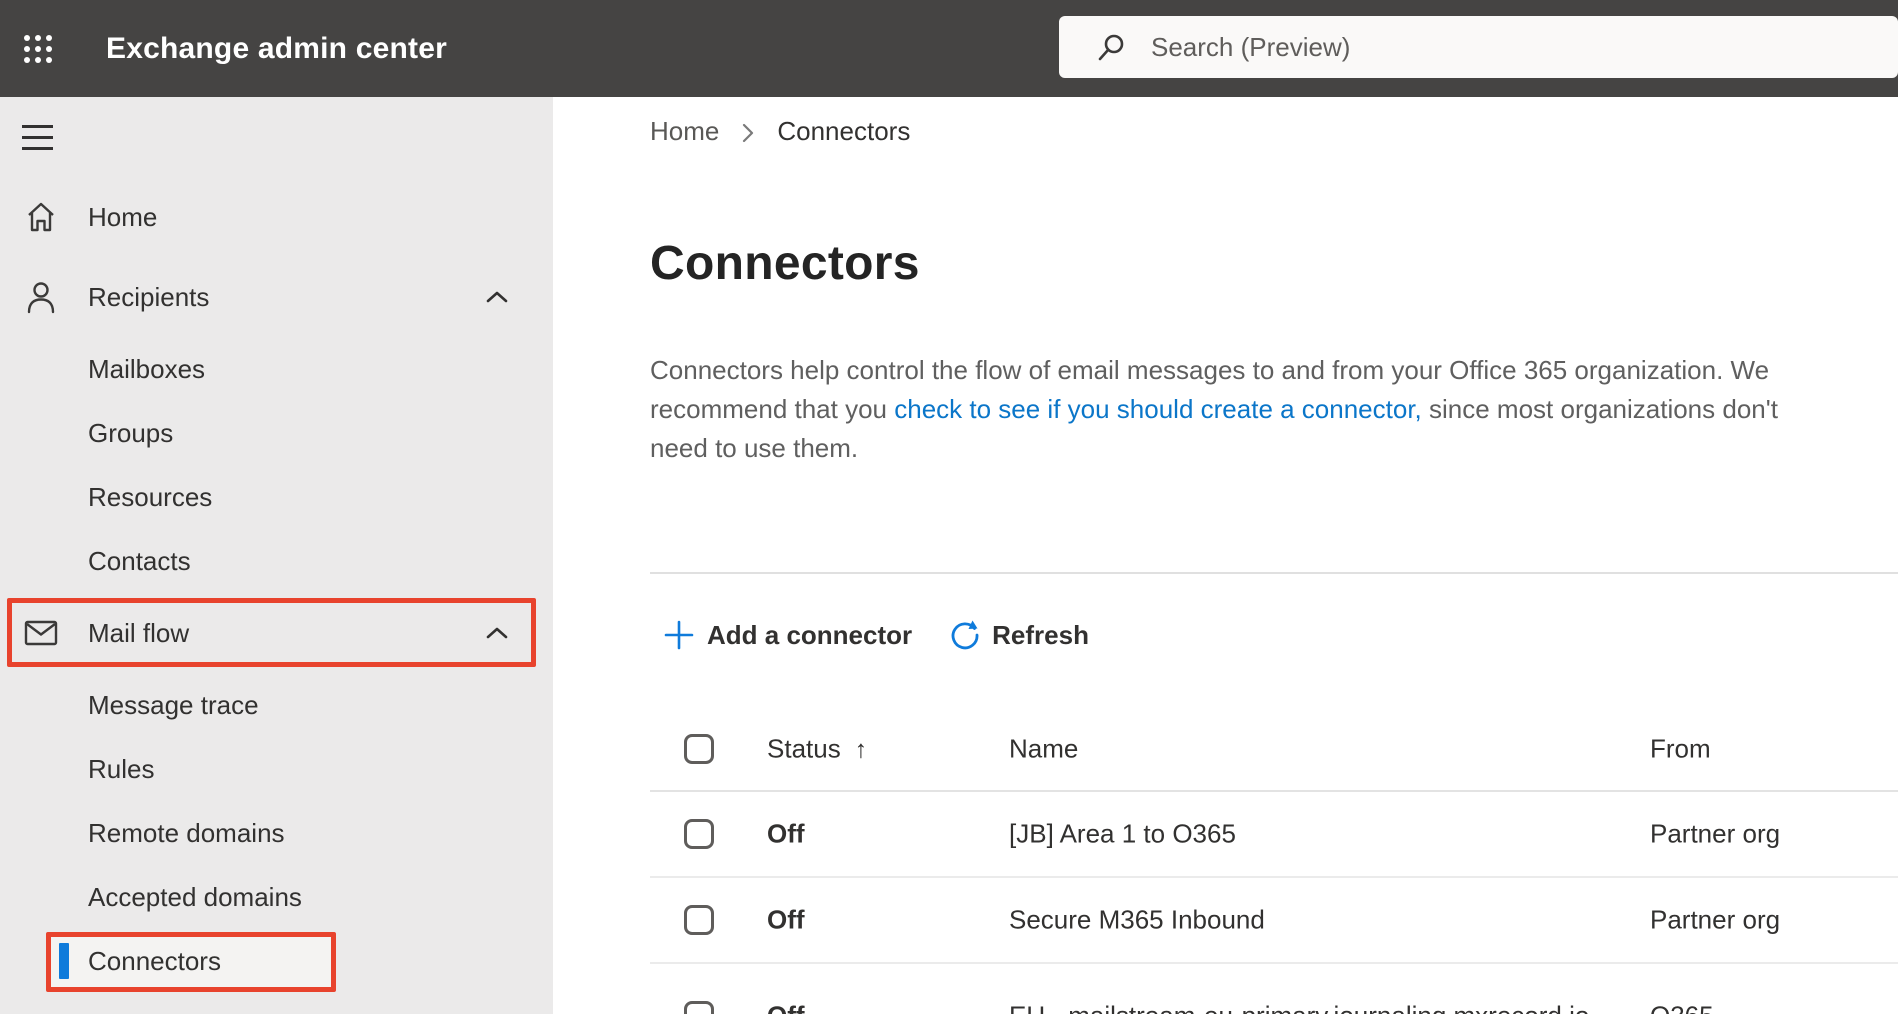 The width and height of the screenshot is (1898, 1014). What do you see at coordinates (149, 296) in the screenshot?
I see `sidebar-item-label: Recipients` at bounding box center [149, 296].